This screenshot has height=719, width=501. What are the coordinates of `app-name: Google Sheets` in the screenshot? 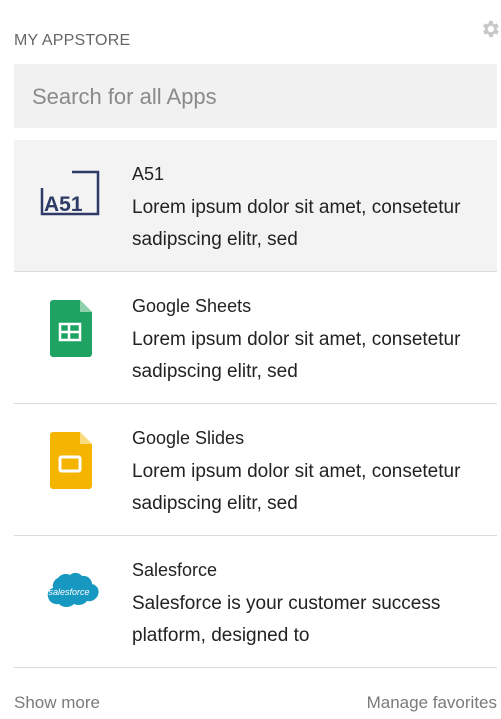 It's located at (192, 306).